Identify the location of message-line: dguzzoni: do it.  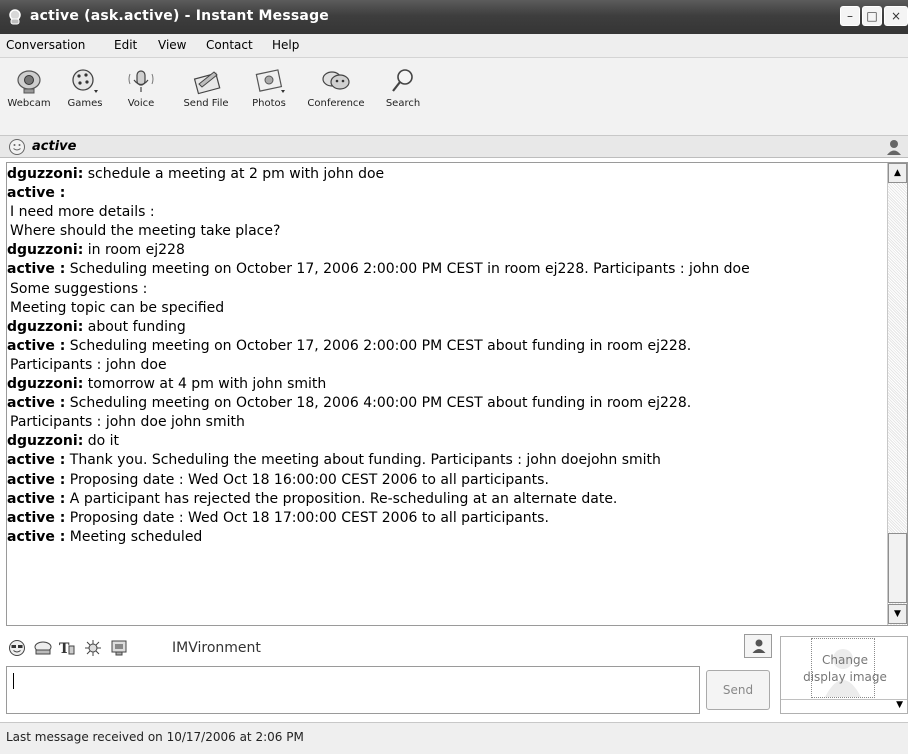
(447, 441).